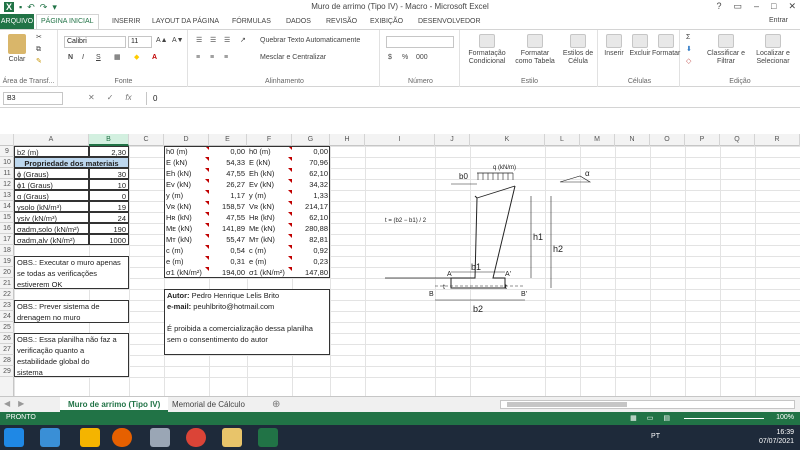  What do you see at coordinates (228, 250) in the screenshot?
I see `result-value: 0,54` at bounding box center [228, 250].